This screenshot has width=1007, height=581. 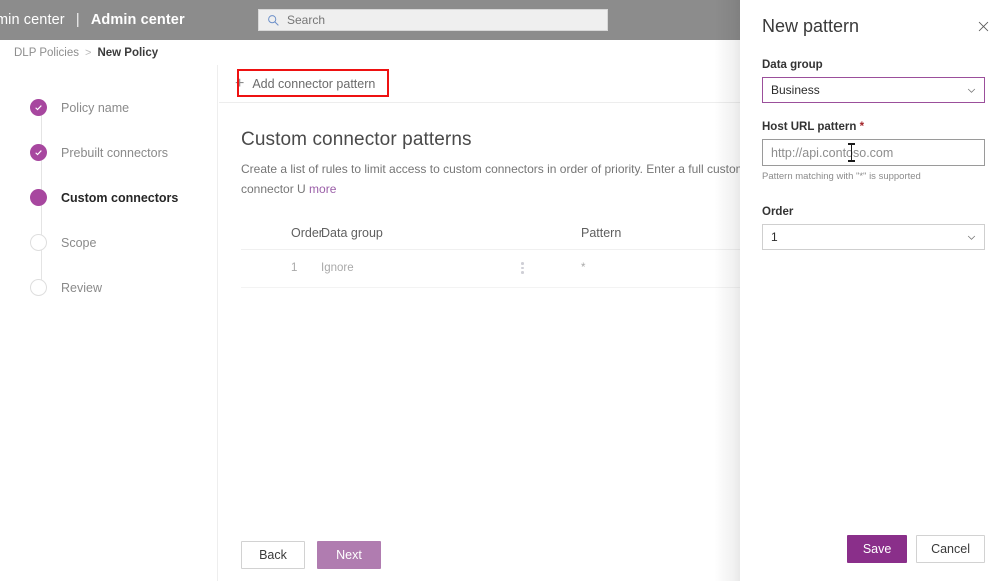 I want to click on cell-order: 1, so click(x=294, y=268).